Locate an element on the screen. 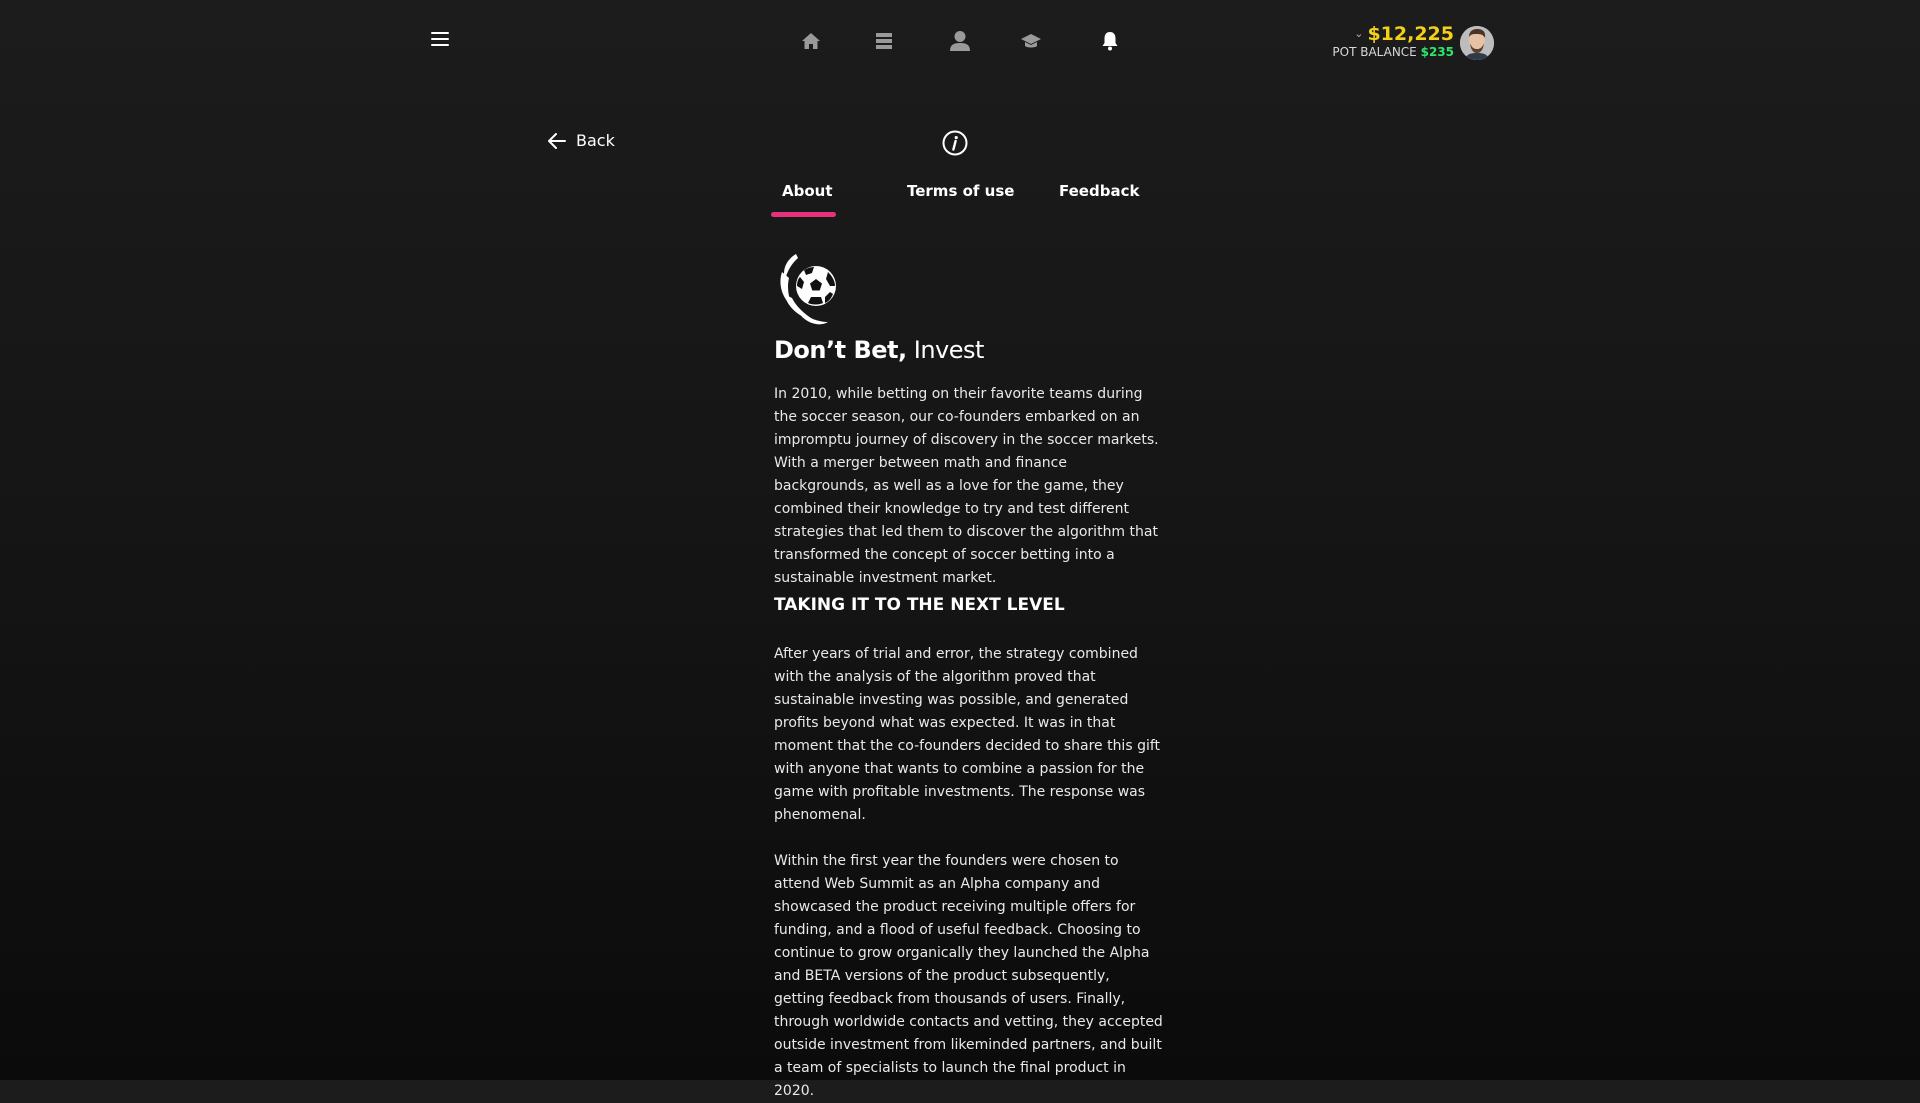 The image size is (1920, 1103). info-icon is located at coordinates (955, 143).